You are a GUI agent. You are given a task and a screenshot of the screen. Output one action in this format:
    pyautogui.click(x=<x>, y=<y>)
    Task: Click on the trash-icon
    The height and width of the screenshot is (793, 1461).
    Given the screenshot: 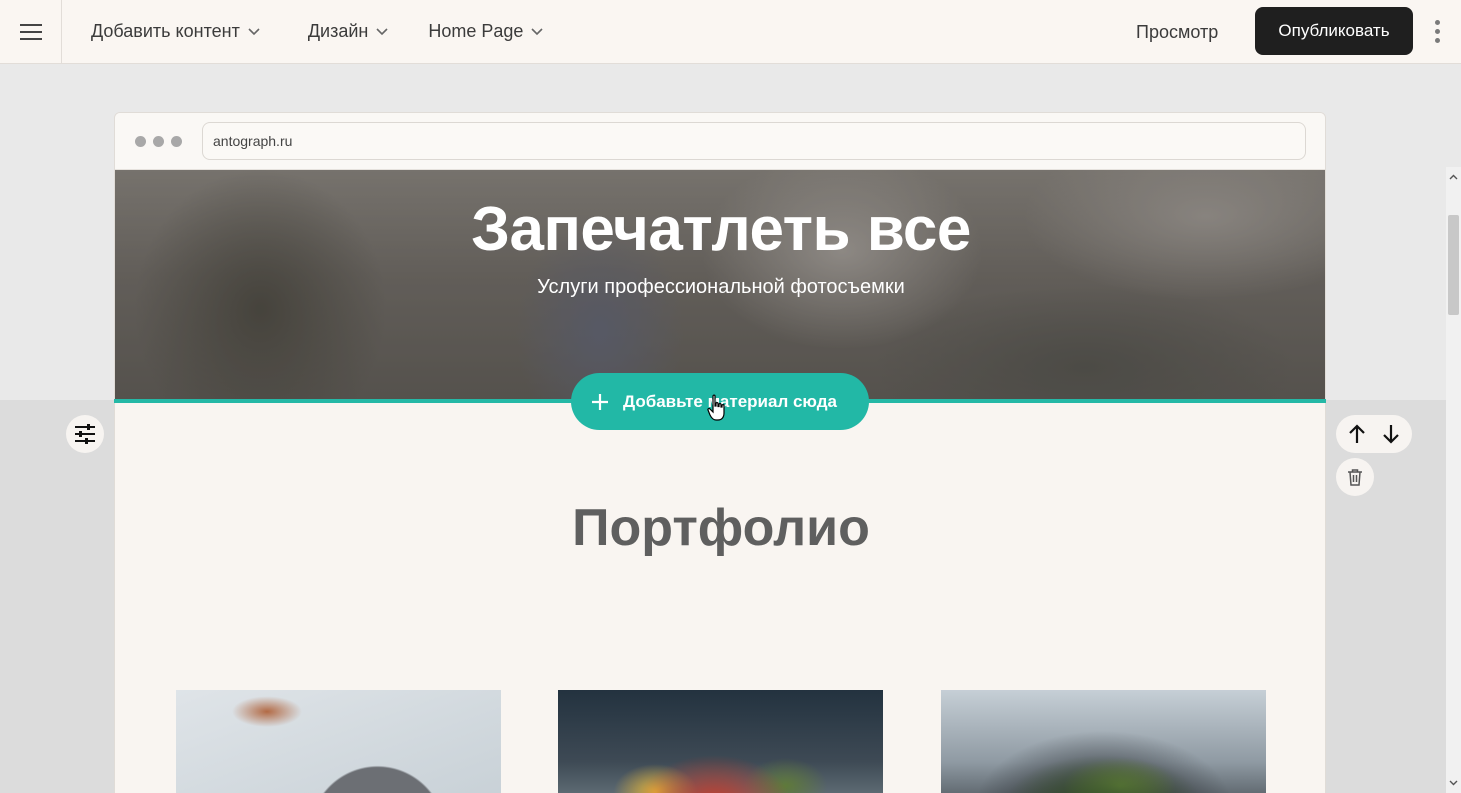 What is the action you would take?
    pyautogui.click(x=1355, y=477)
    